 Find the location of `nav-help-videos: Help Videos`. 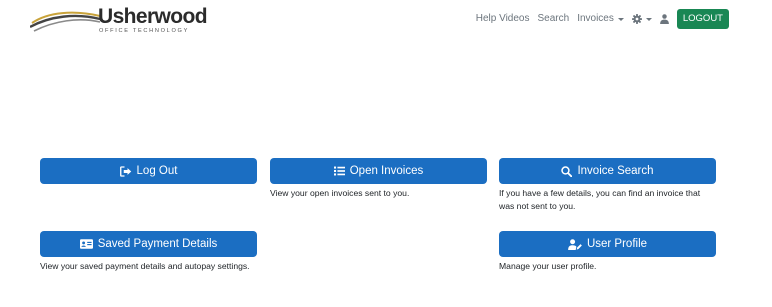

nav-help-videos: Help Videos is located at coordinates (503, 19).